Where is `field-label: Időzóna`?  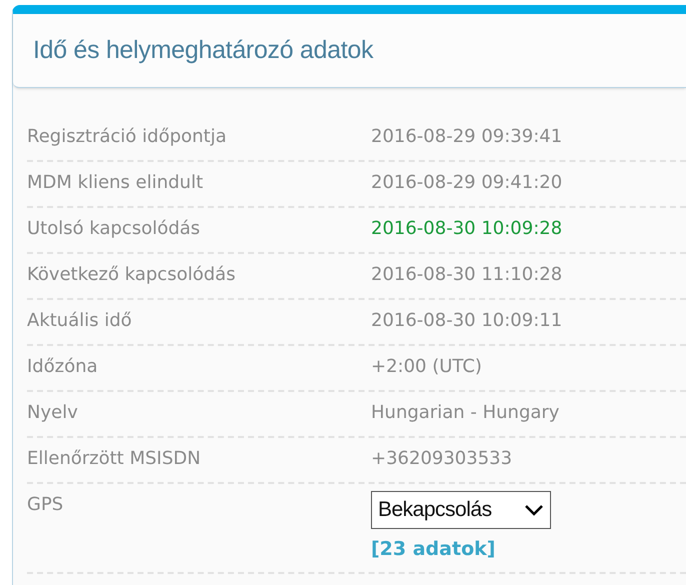 field-label: Időzóna is located at coordinates (63, 367).